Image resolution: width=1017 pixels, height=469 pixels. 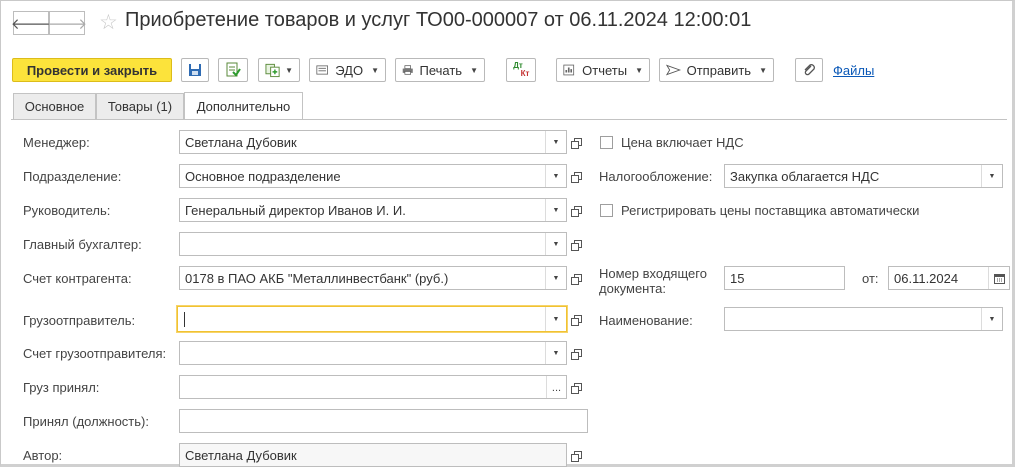 What do you see at coordinates (373, 353) in the screenshot?
I see `shipper-account-field: ▼` at bounding box center [373, 353].